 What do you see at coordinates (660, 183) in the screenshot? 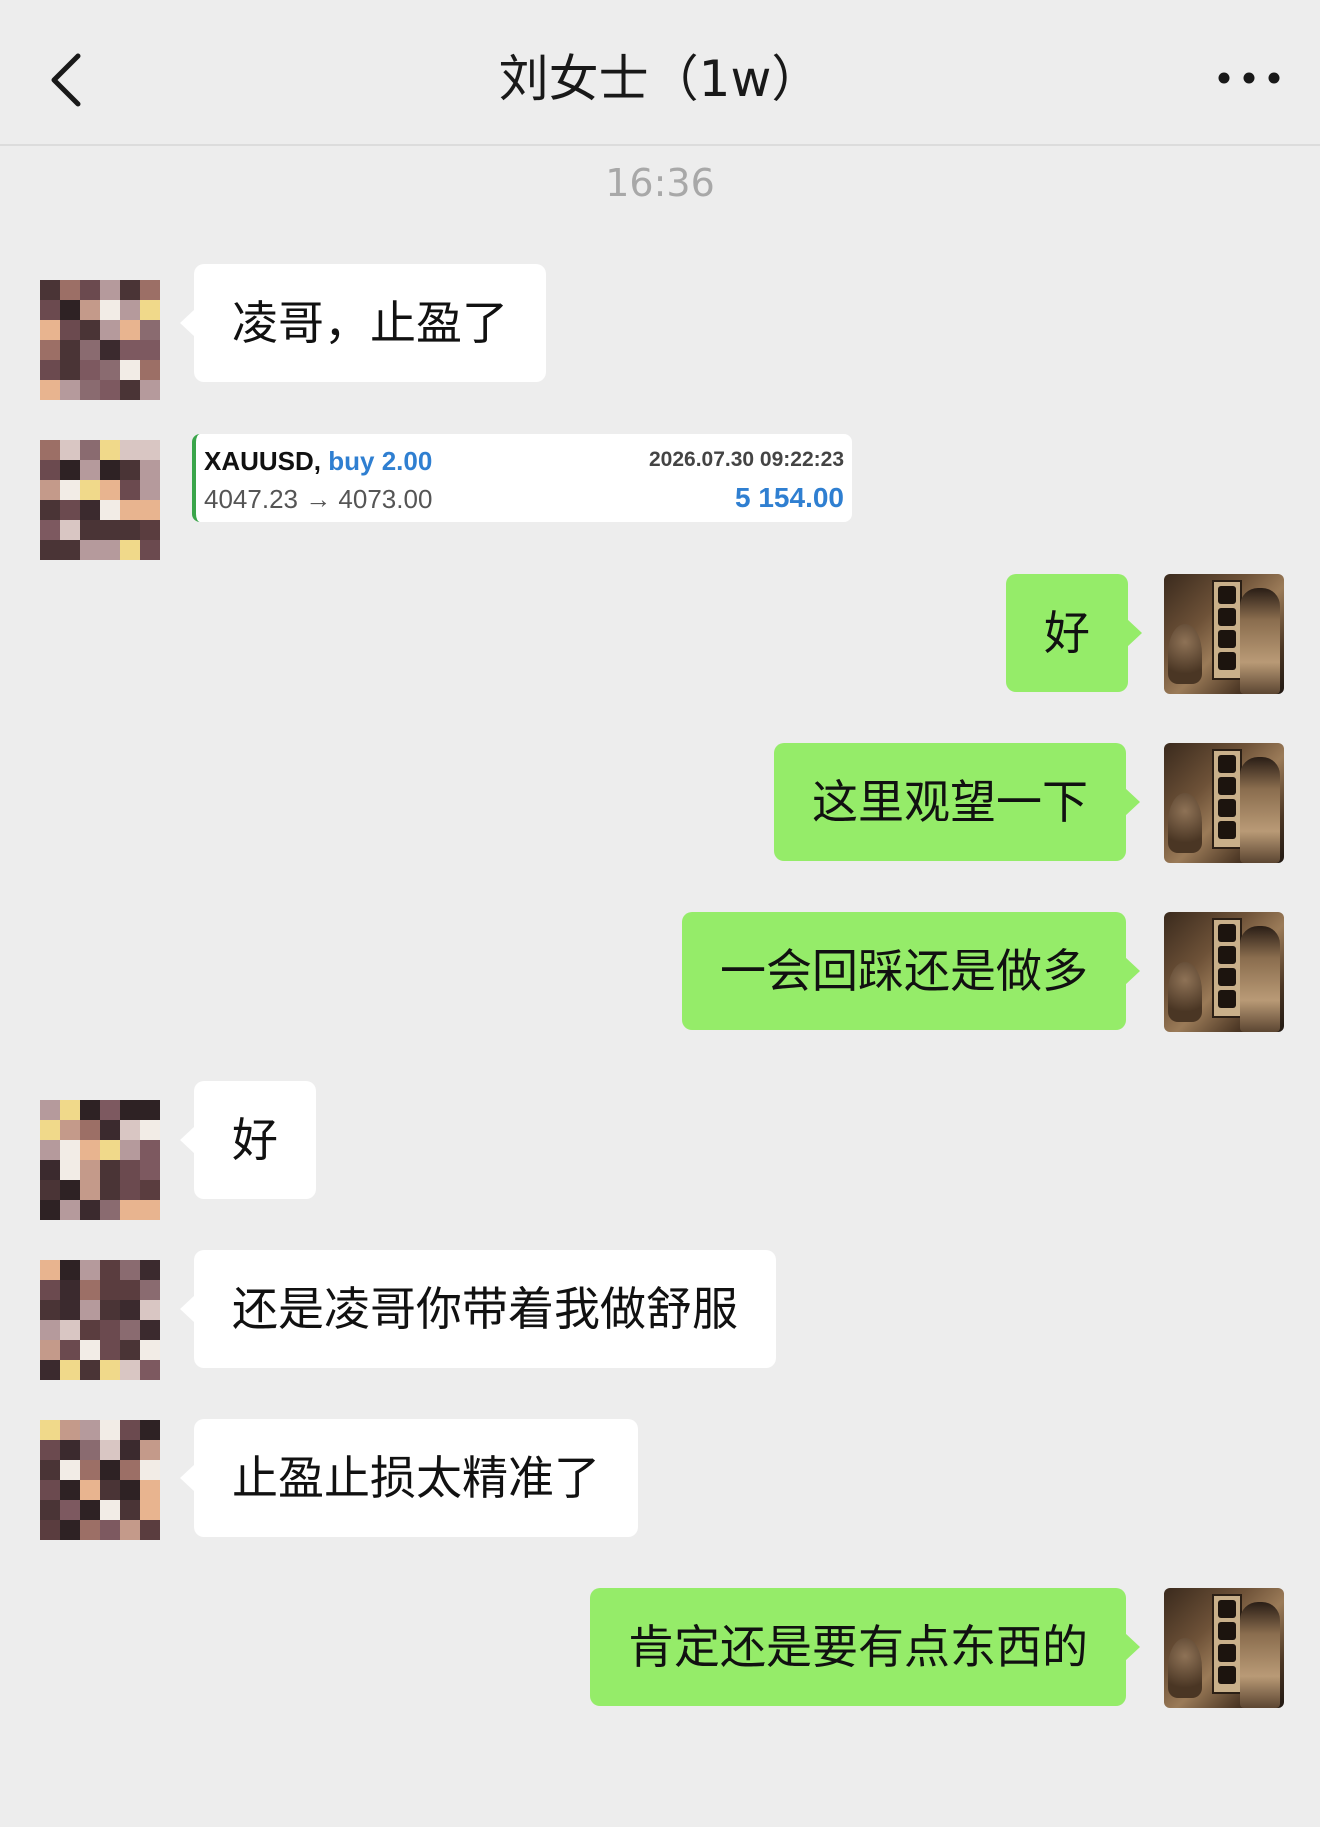
I see `message-timestamp: 16:36` at bounding box center [660, 183].